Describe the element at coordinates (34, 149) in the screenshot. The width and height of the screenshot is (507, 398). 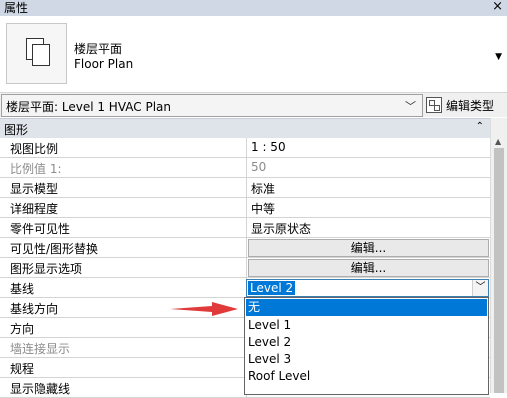
I see `property-name: 视图比例` at that location.